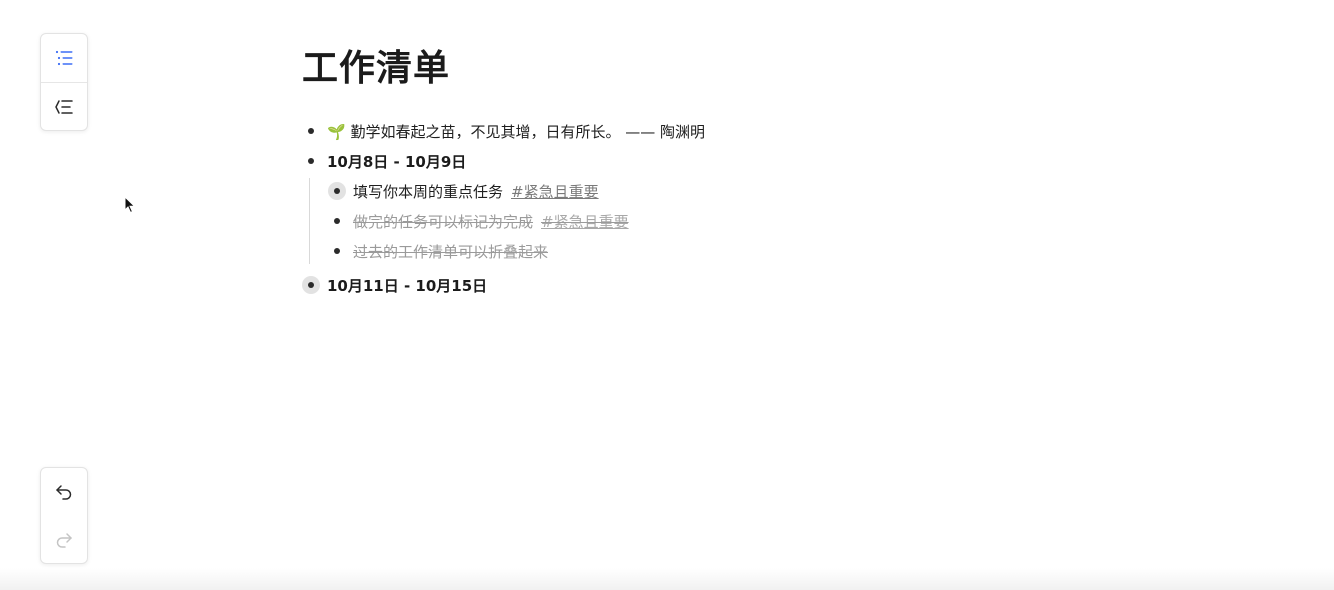  Describe the element at coordinates (407, 285) in the screenshot. I see `list-item-text: 10月11日 - 10月15日` at that location.